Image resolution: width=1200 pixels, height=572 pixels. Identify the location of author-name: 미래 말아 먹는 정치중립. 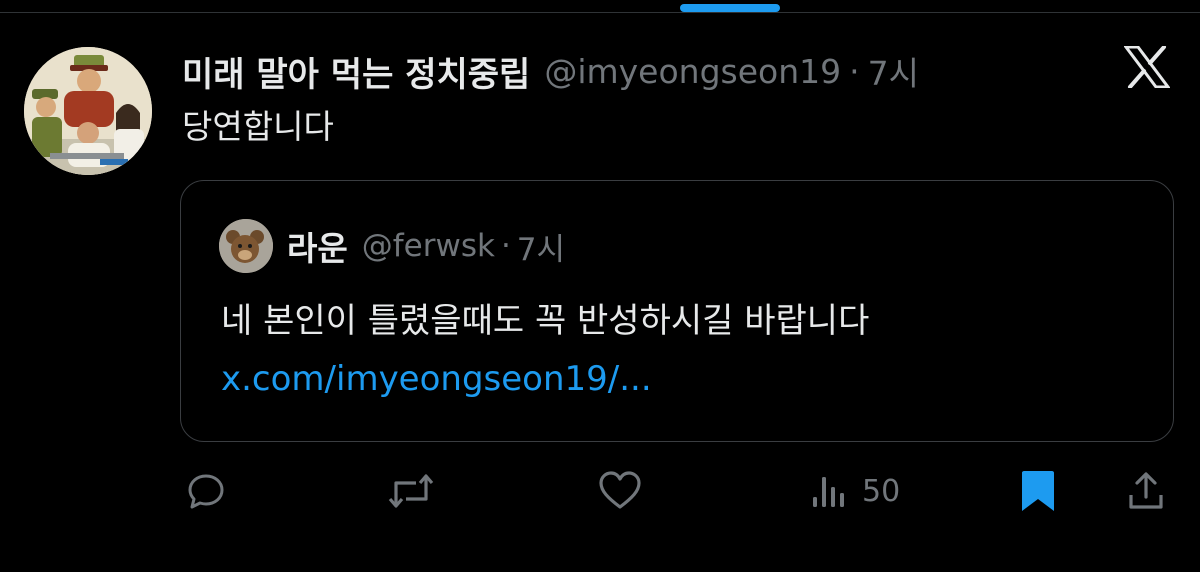
(356, 71).